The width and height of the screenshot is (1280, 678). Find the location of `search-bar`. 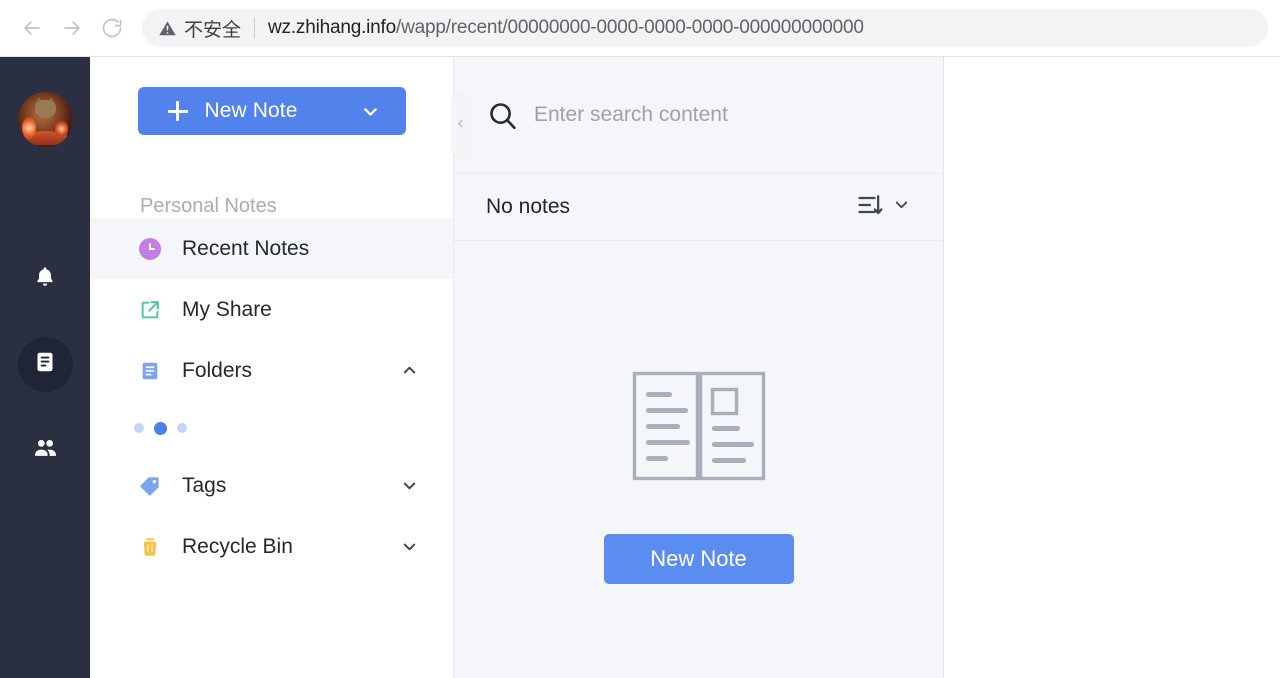

search-bar is located at coordinates (698, 115).